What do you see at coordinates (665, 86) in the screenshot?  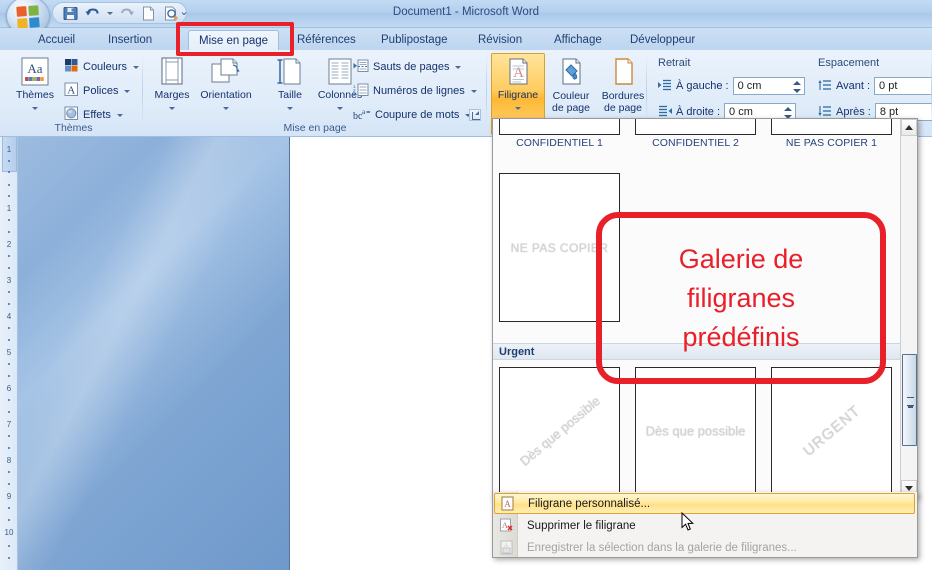 I see `indent-left-icon` at bounding box center [665, 86].